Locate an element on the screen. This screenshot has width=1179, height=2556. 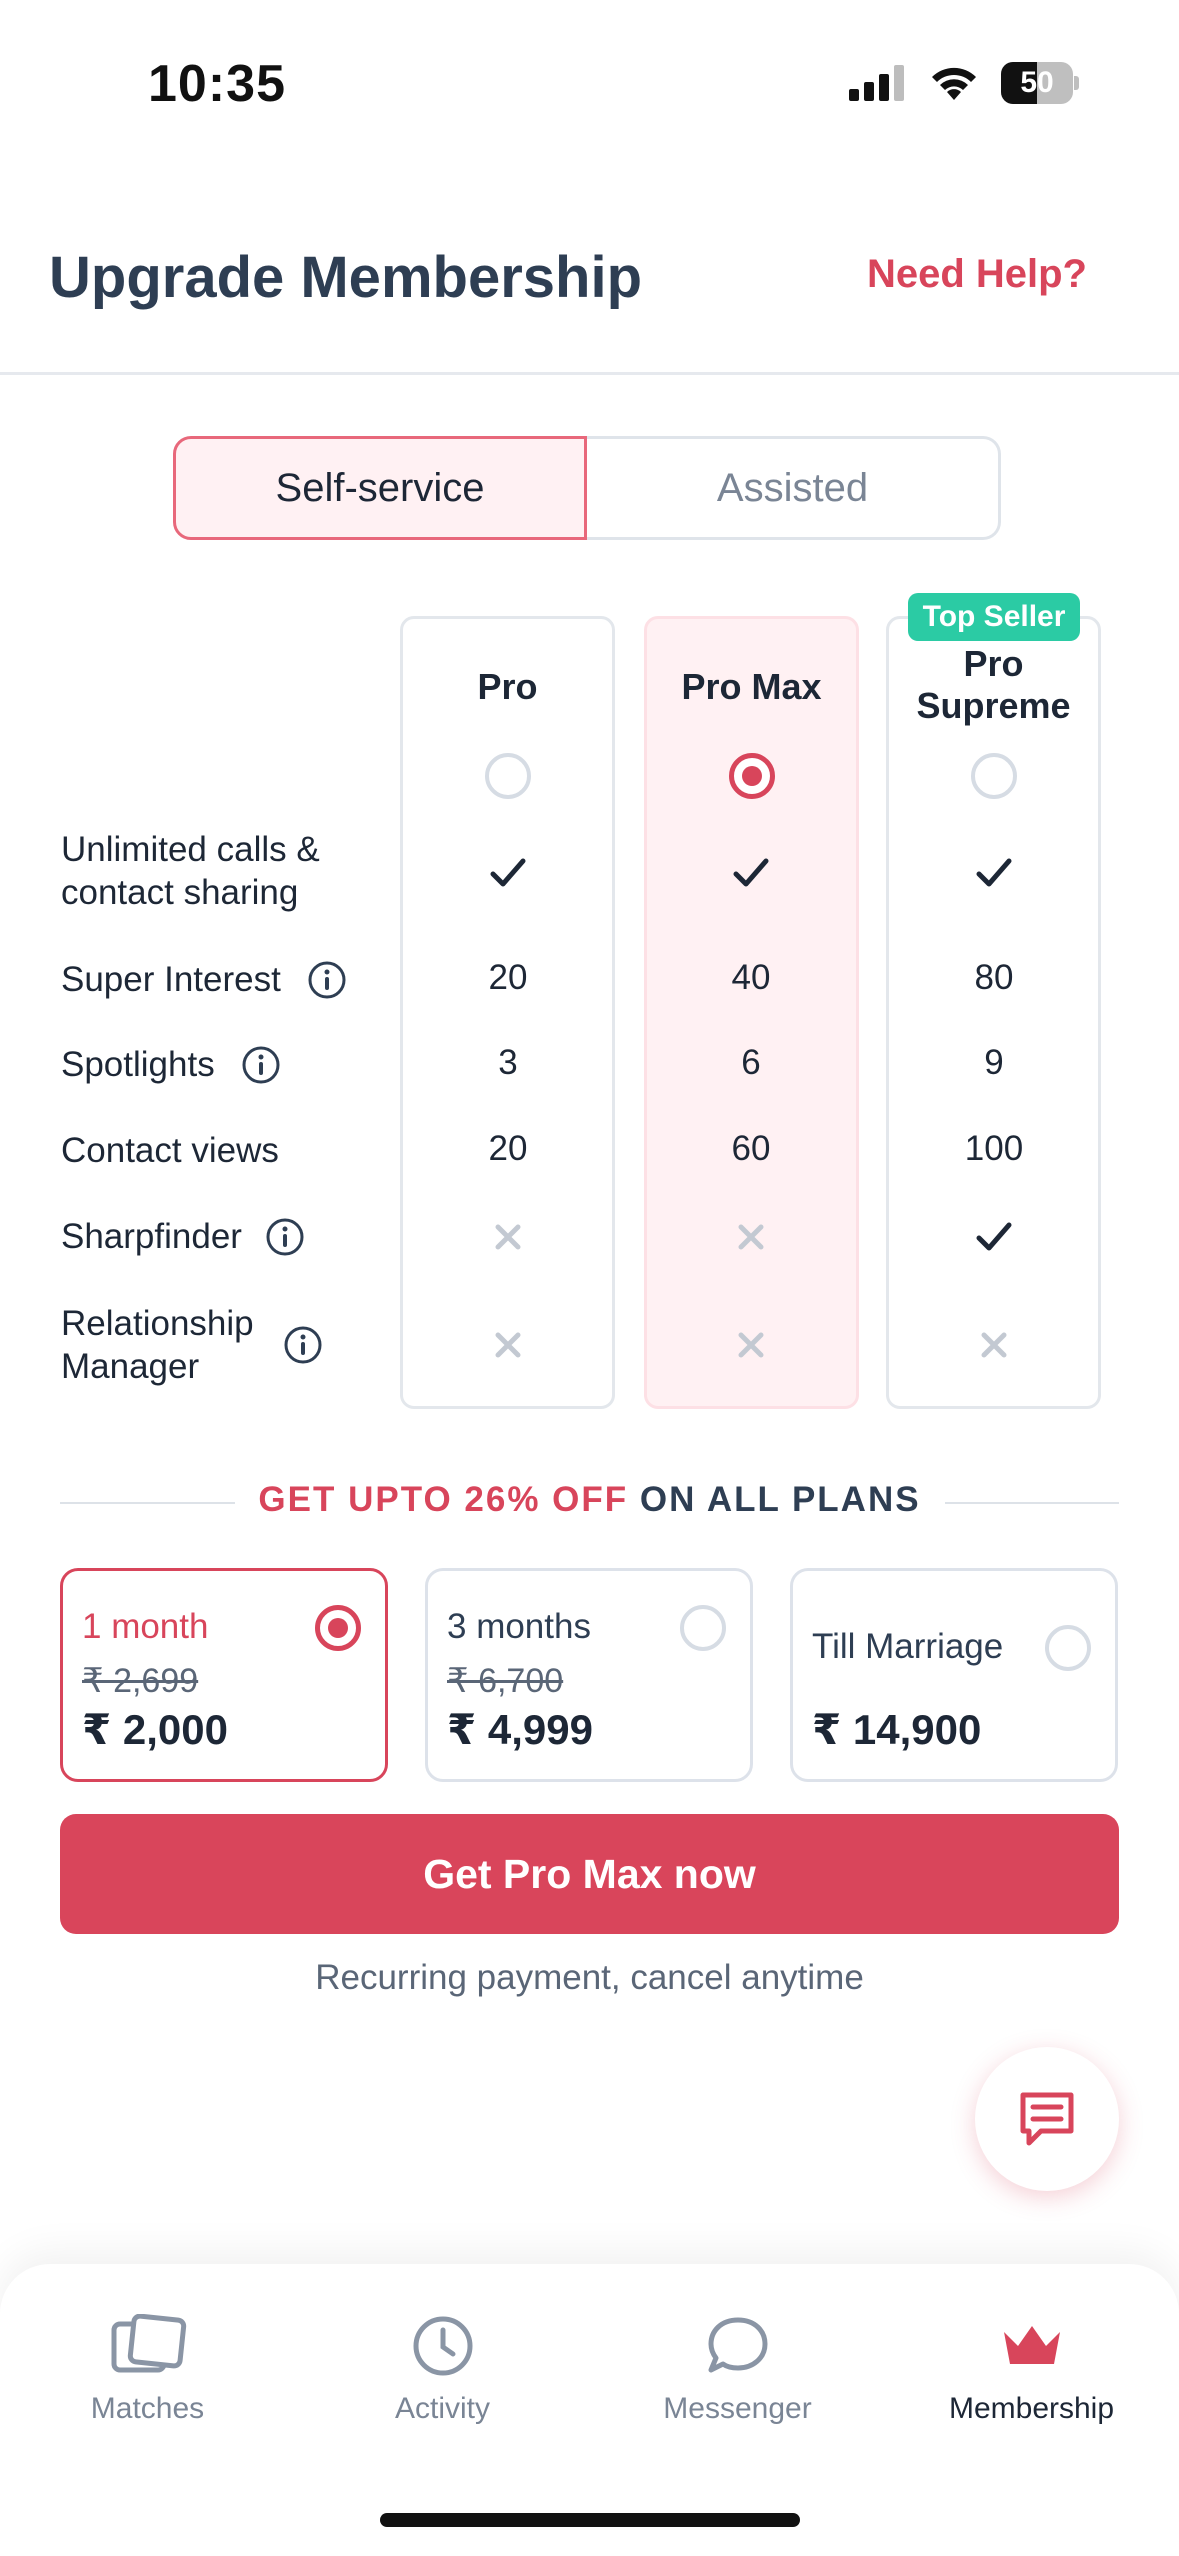
discounted-price: ₹ 4,999 is located at coordinates (520, 1729).